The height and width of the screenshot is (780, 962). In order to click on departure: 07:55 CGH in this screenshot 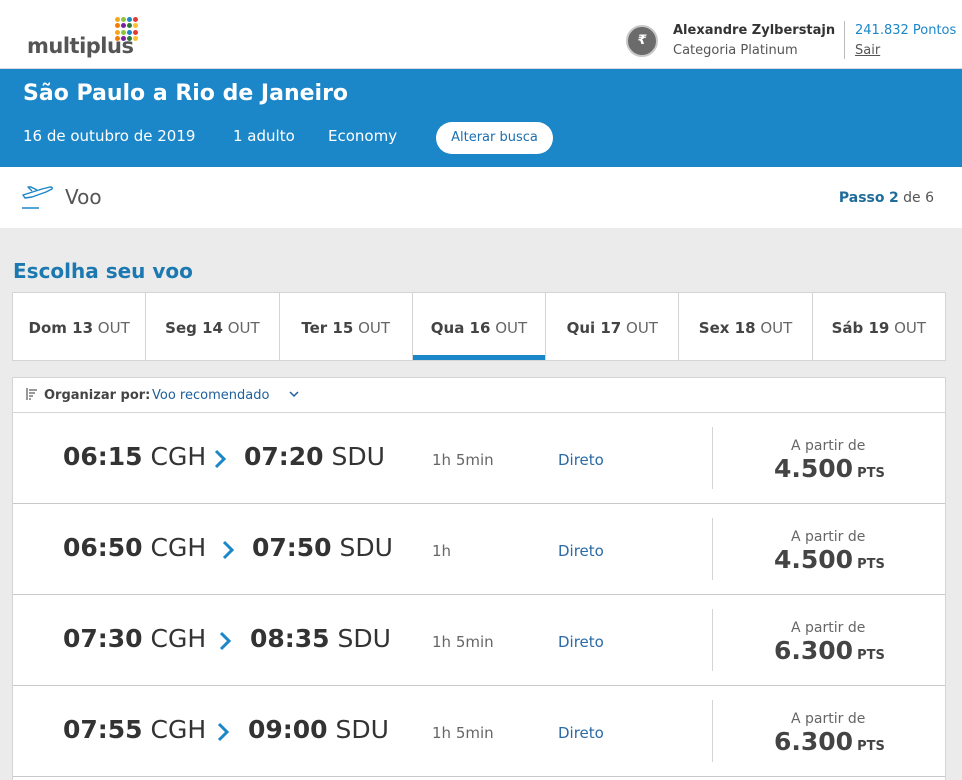, I will do `click(134, 729)`.